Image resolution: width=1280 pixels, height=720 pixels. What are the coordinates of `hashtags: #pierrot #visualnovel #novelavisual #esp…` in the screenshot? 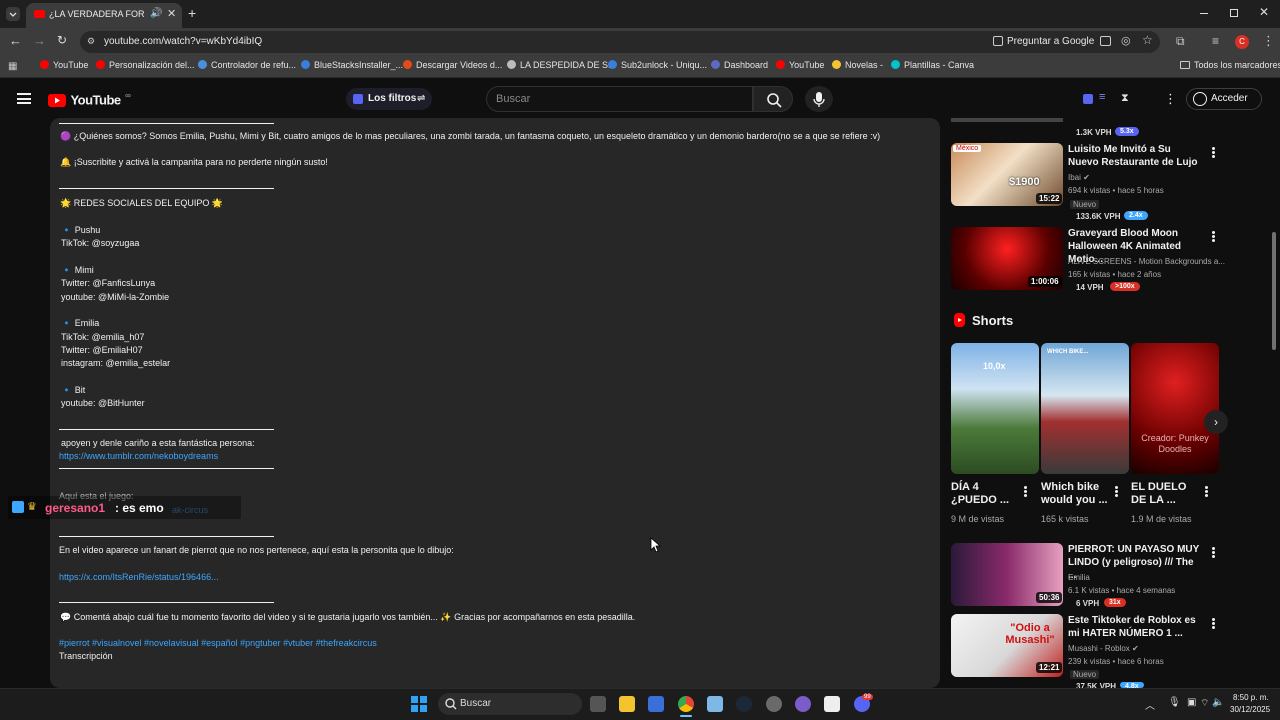 It's located at (218, 643).